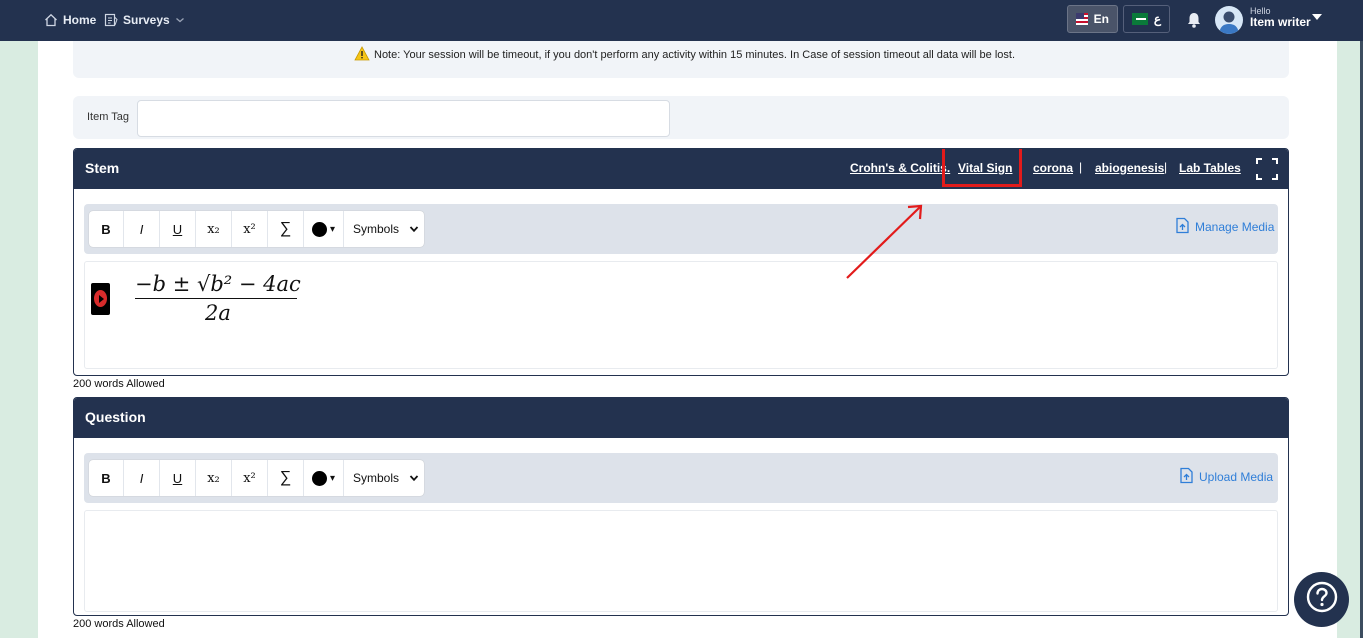 The image size is (1363, 638). Describe the element at coordinates (218, 284) in the screenshot. I see `formula-numerator: −b ± √b² − 4ac` at that location.